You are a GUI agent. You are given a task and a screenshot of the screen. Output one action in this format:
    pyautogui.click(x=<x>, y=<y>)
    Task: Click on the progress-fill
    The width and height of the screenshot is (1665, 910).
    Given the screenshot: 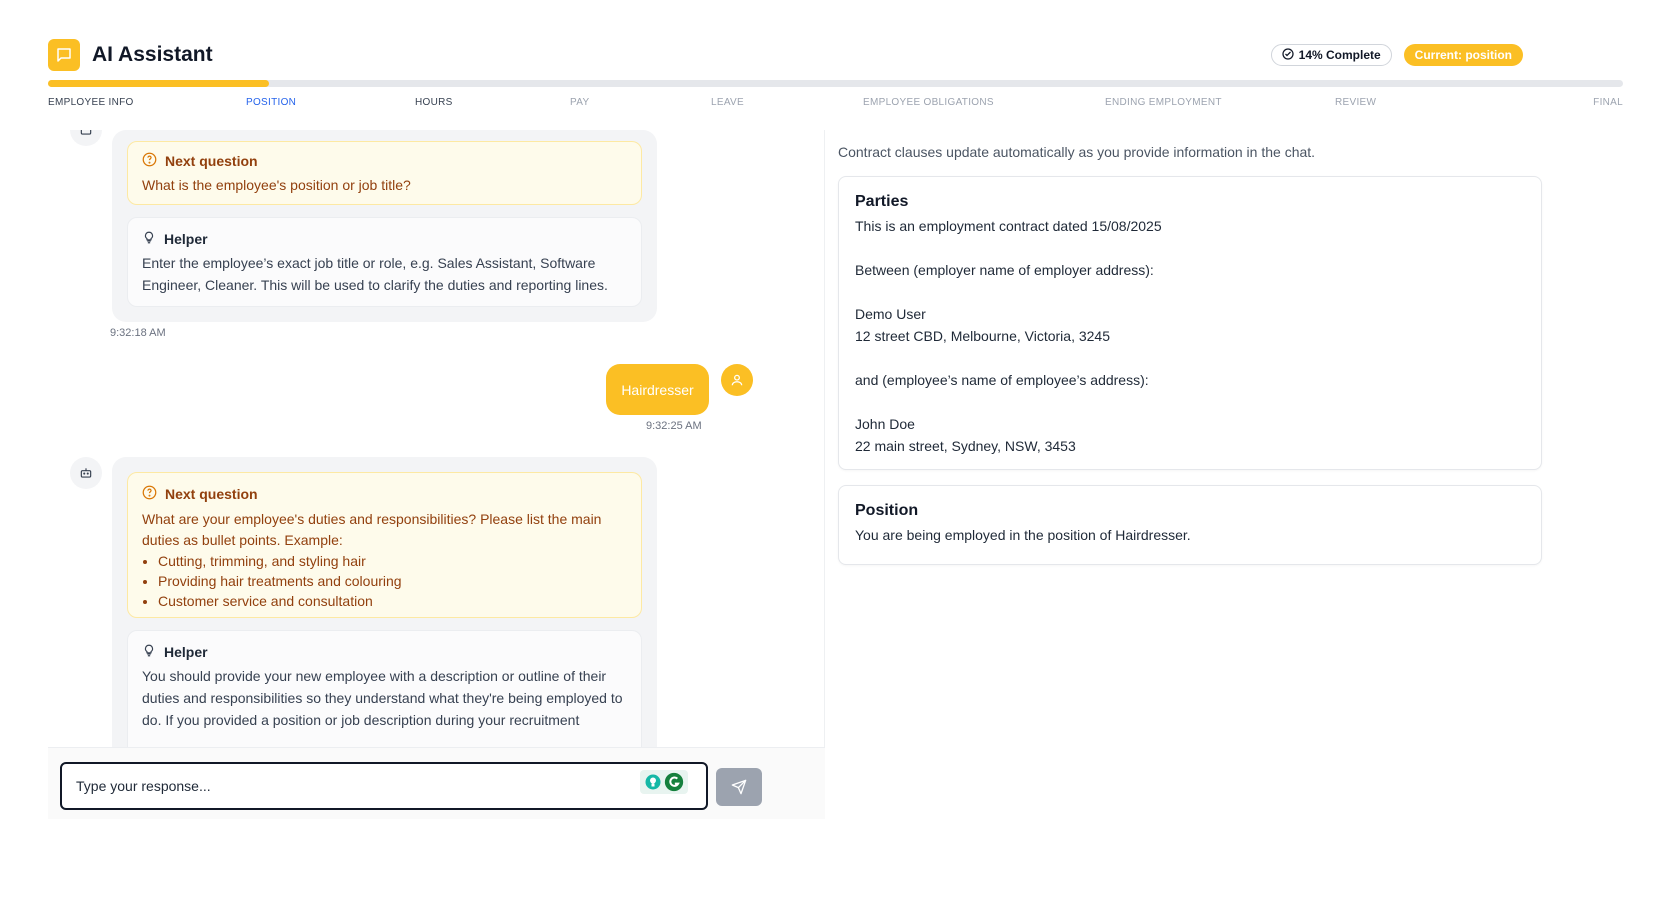 What is the action you would take?
    pyautogui.click(x=158, y=83)
    